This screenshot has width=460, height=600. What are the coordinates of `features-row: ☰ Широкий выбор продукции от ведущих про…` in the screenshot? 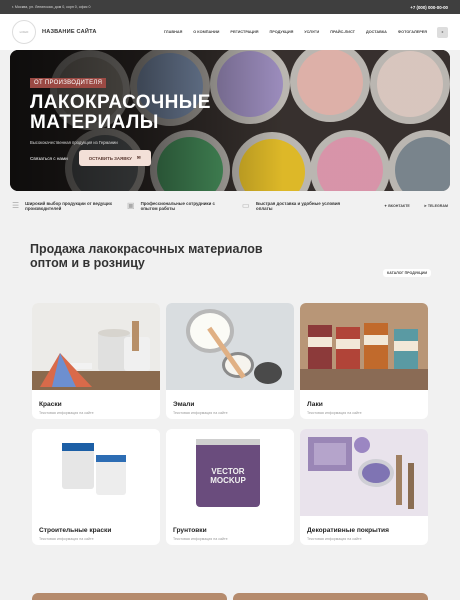 It's located at (230, 201).